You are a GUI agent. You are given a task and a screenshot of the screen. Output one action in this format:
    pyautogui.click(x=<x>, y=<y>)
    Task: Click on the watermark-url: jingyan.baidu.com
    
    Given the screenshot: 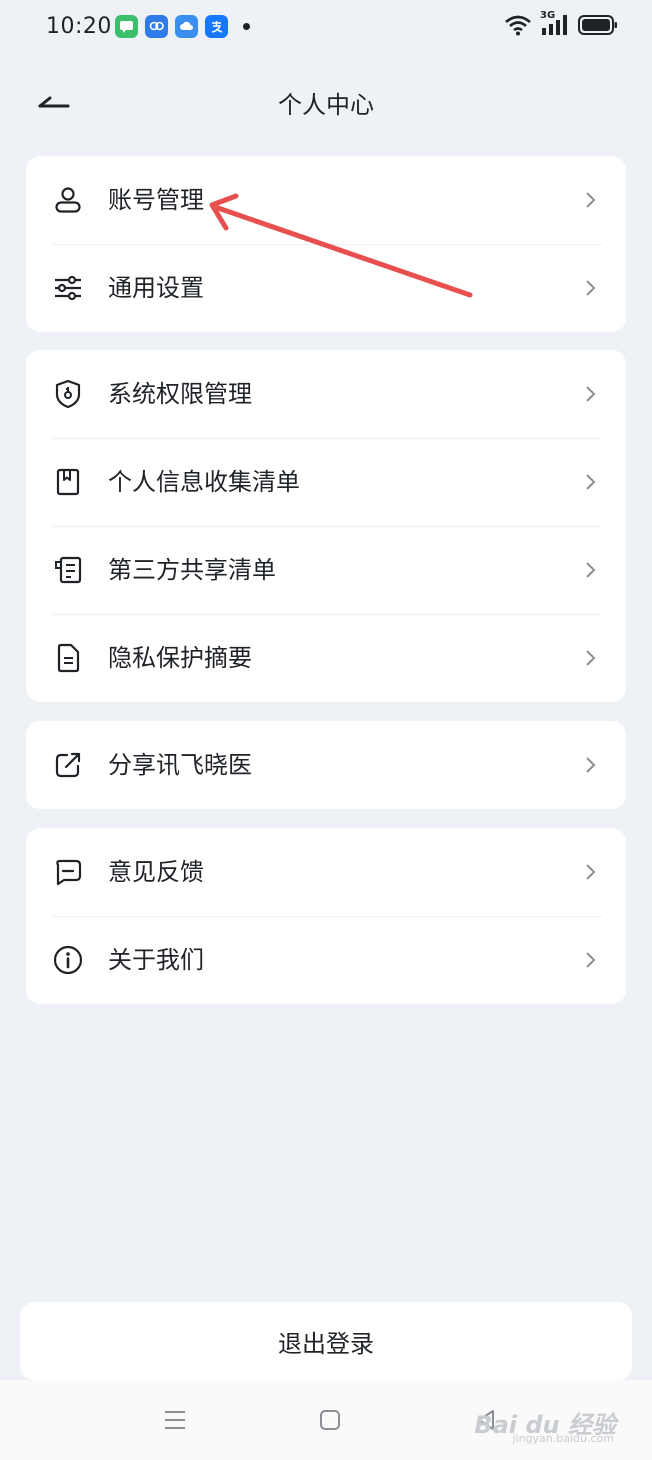 What is the action you would take?
    pyautogui.click(x=563, y=1438)
    